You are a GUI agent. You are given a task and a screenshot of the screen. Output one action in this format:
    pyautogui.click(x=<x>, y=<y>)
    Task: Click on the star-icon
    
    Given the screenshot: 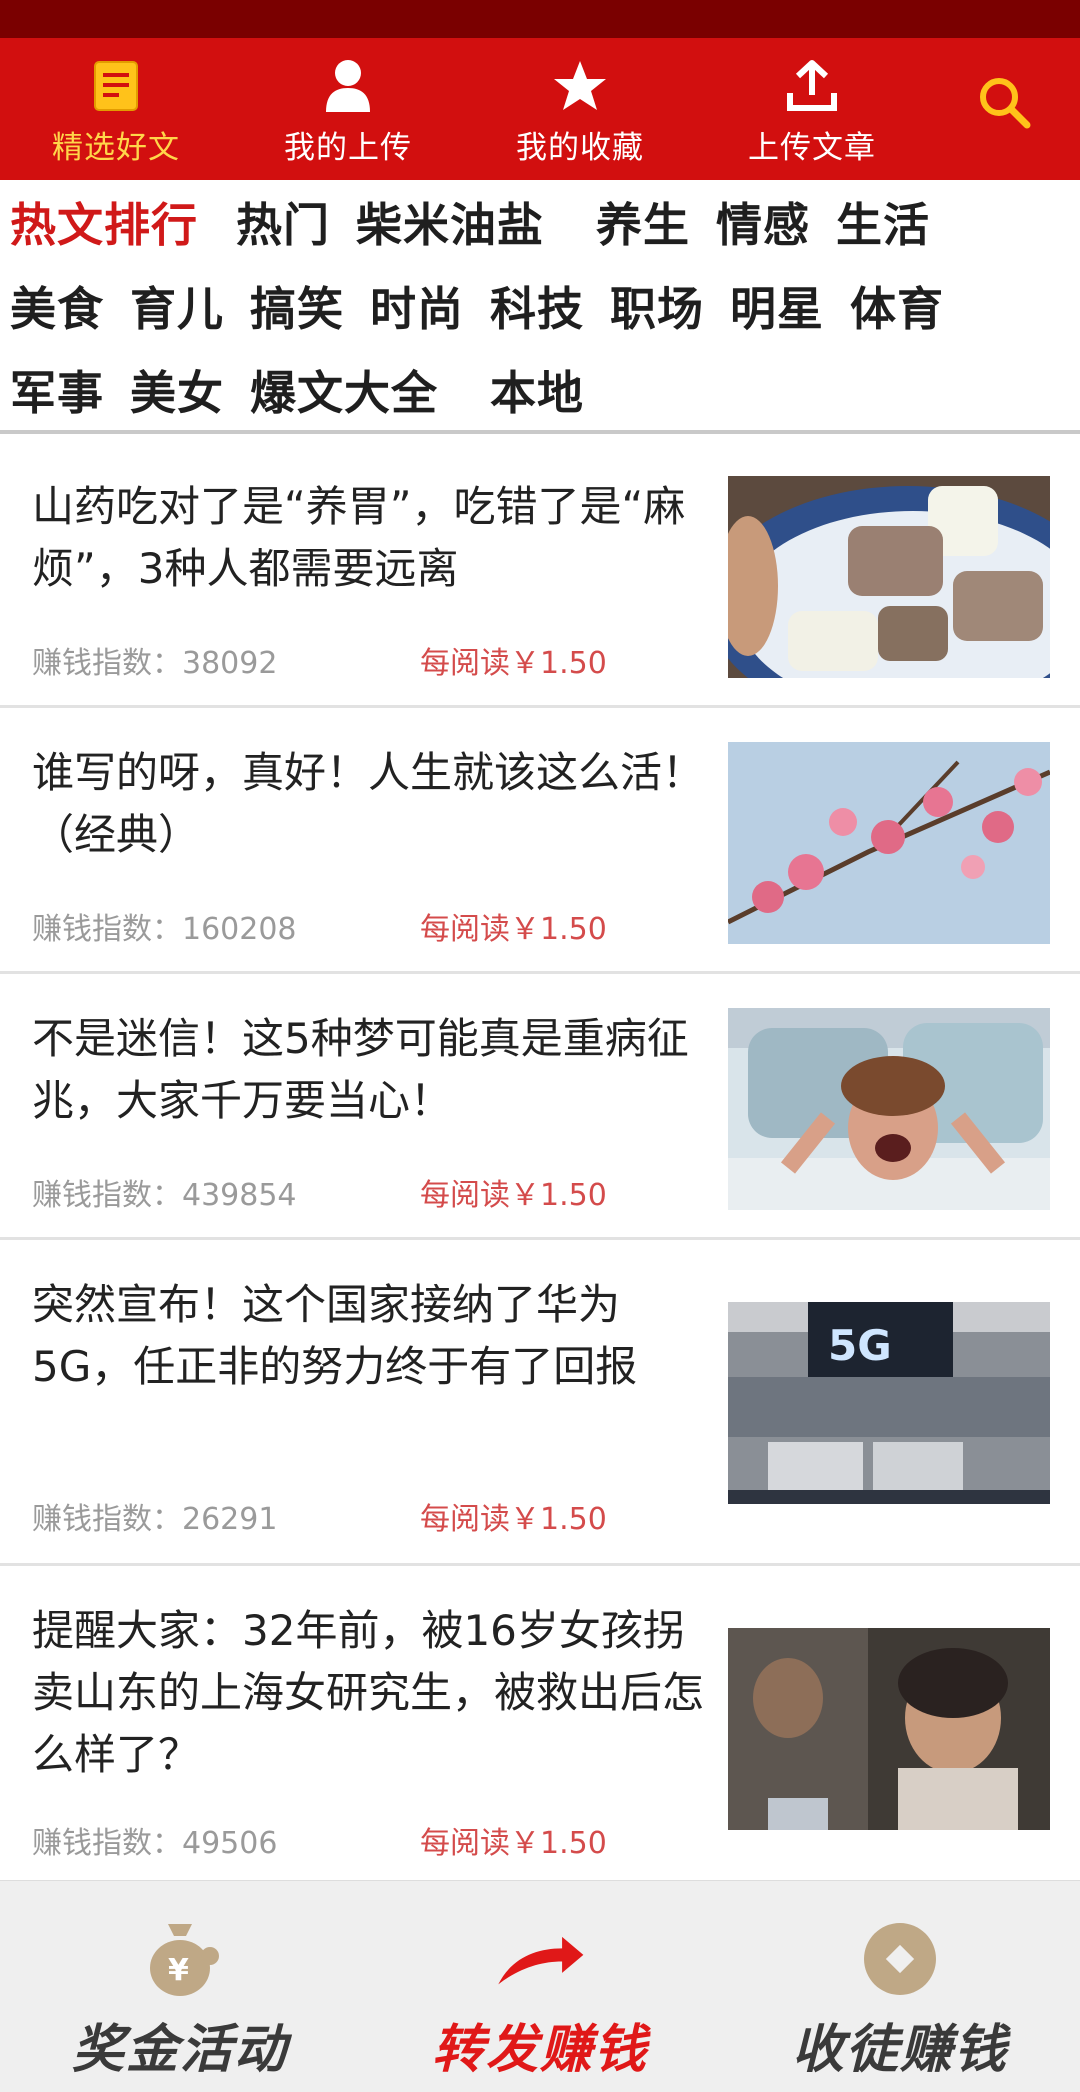 What is the action you would take?
    pyautogui.click(x=580, y=86)
    